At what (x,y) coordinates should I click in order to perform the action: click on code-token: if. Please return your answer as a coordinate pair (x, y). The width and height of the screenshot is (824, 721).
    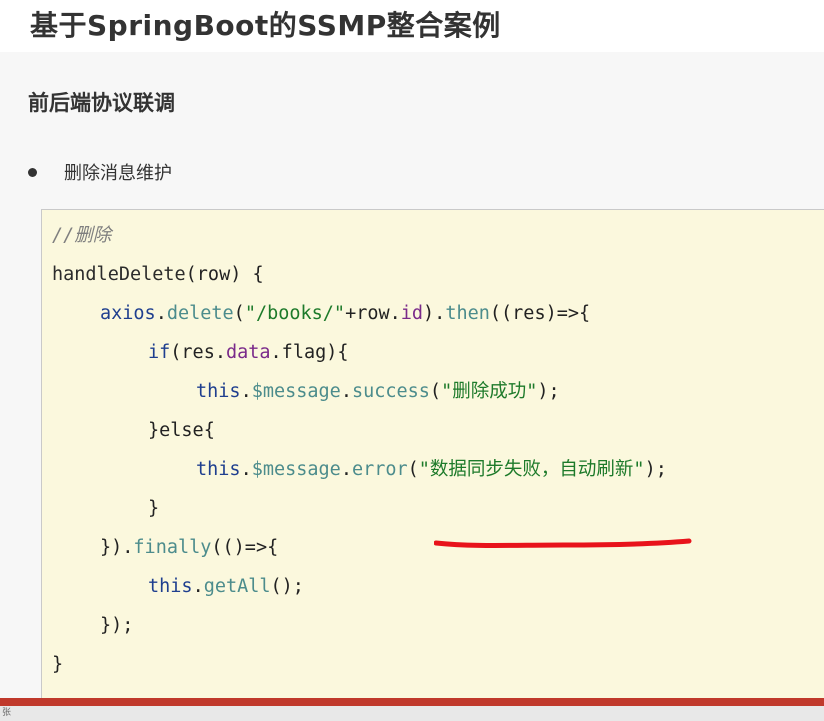
    Looking at the image, I should click on (159, 352).